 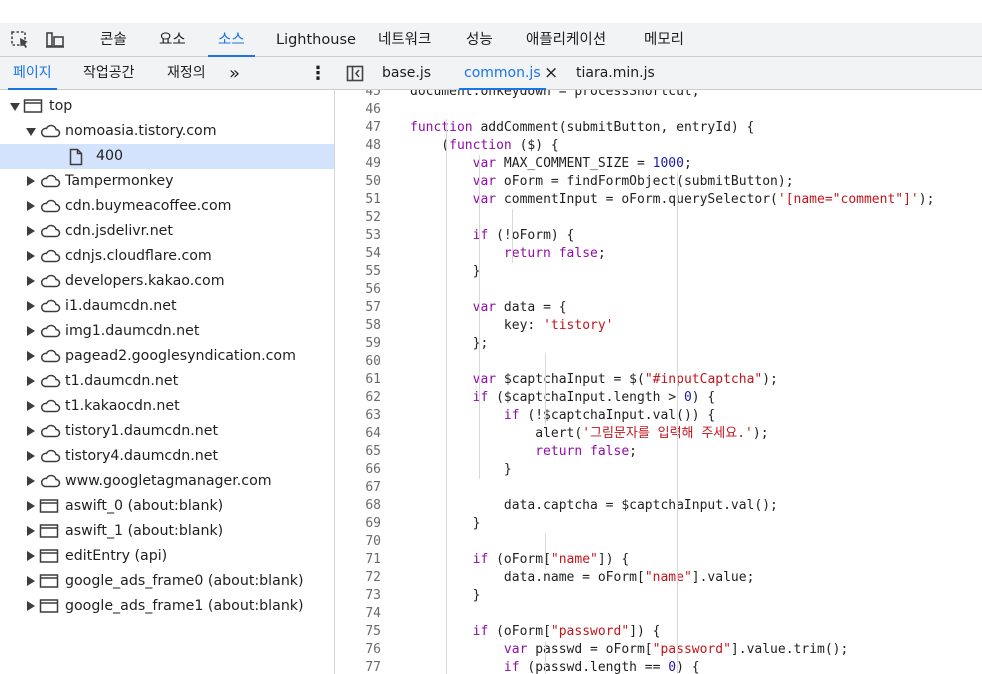 I want to click on code-line: 55 }, so click(x=658, y=272).